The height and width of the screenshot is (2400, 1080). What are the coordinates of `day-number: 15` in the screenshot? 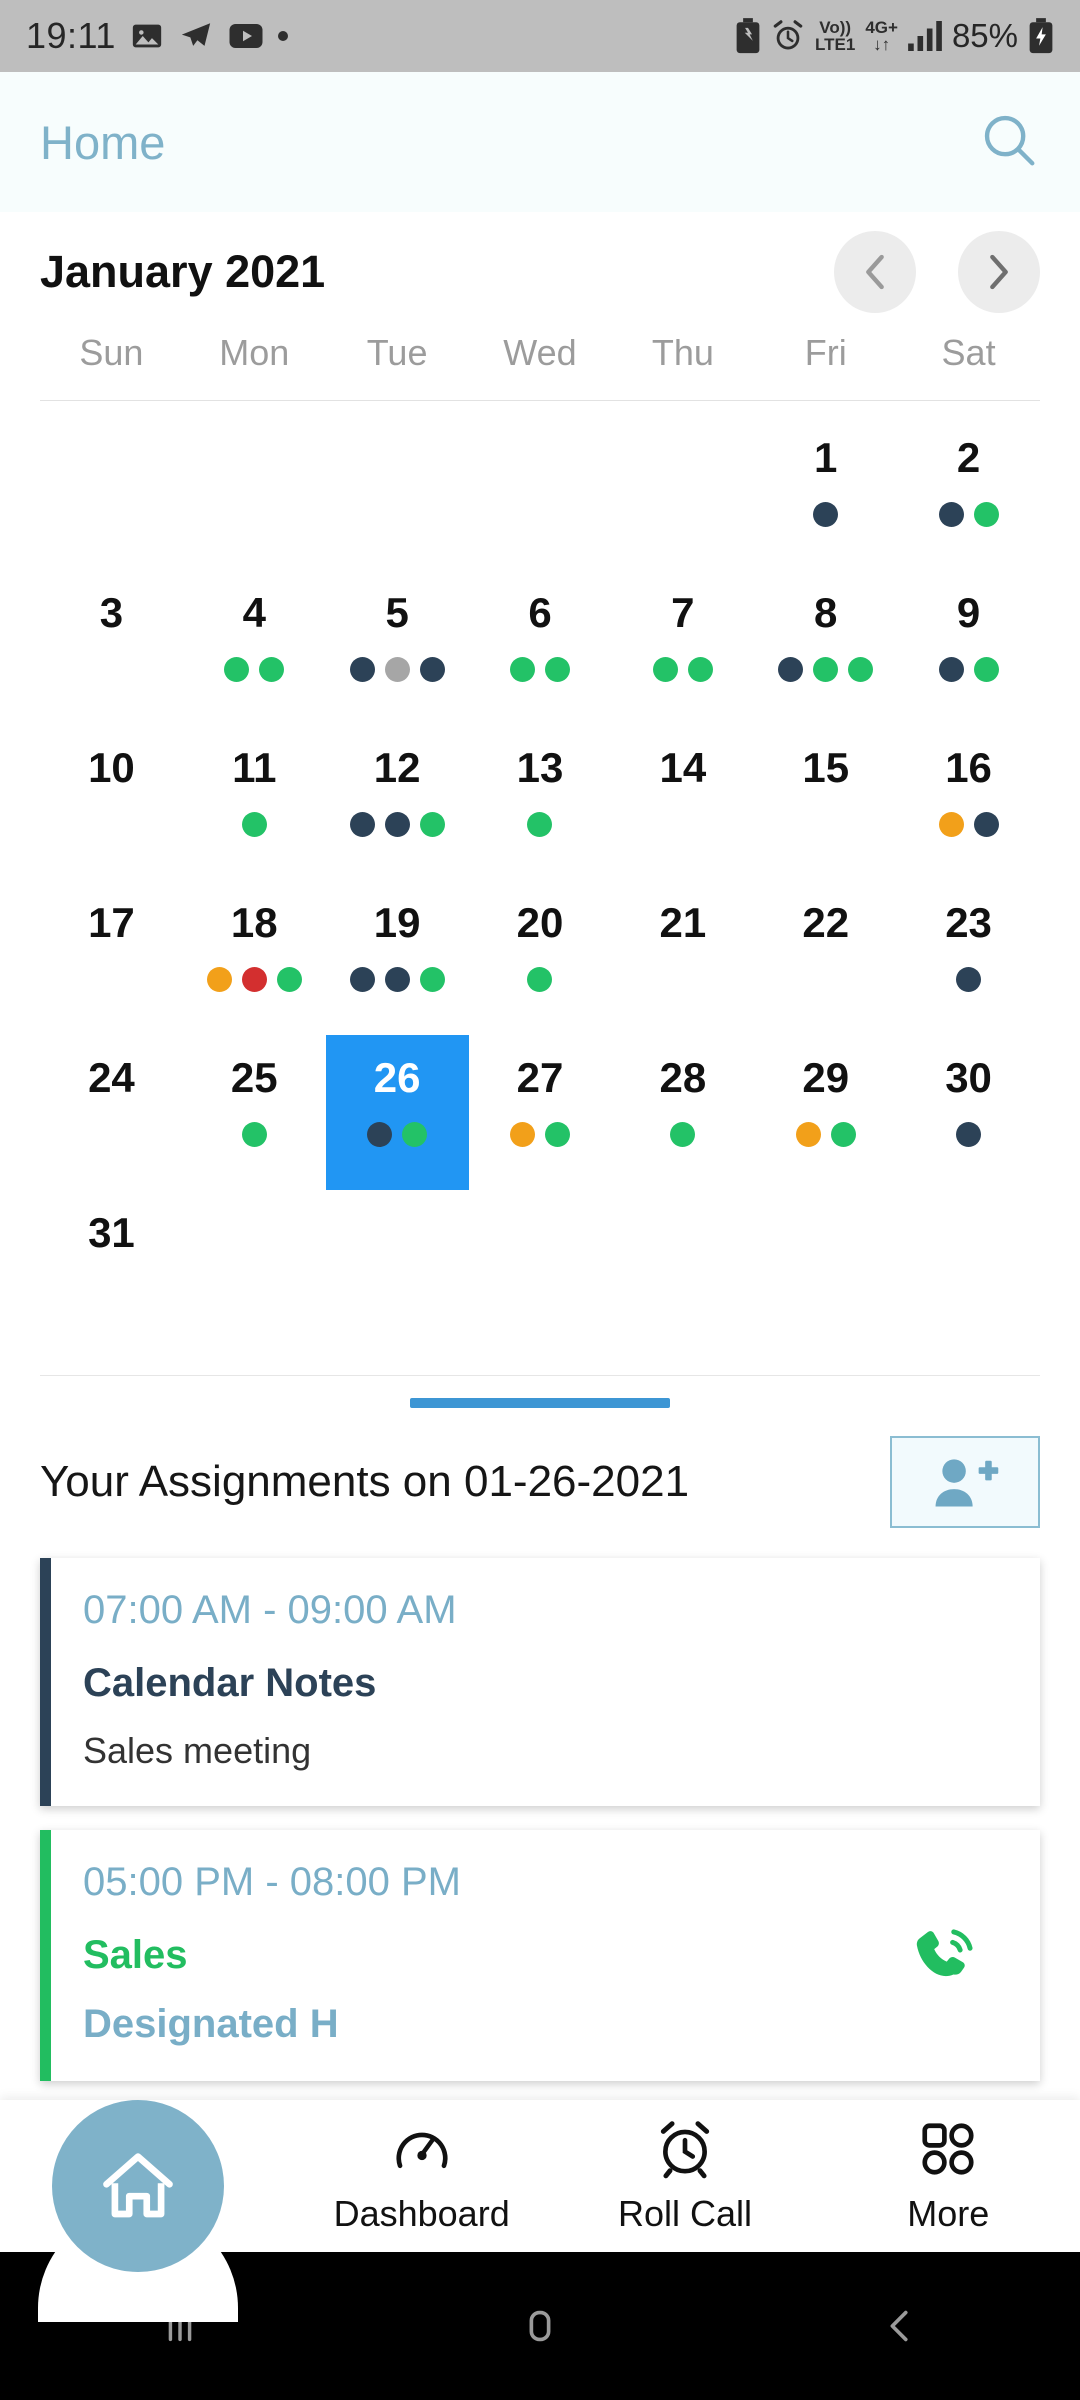 It's located at (826, 767).